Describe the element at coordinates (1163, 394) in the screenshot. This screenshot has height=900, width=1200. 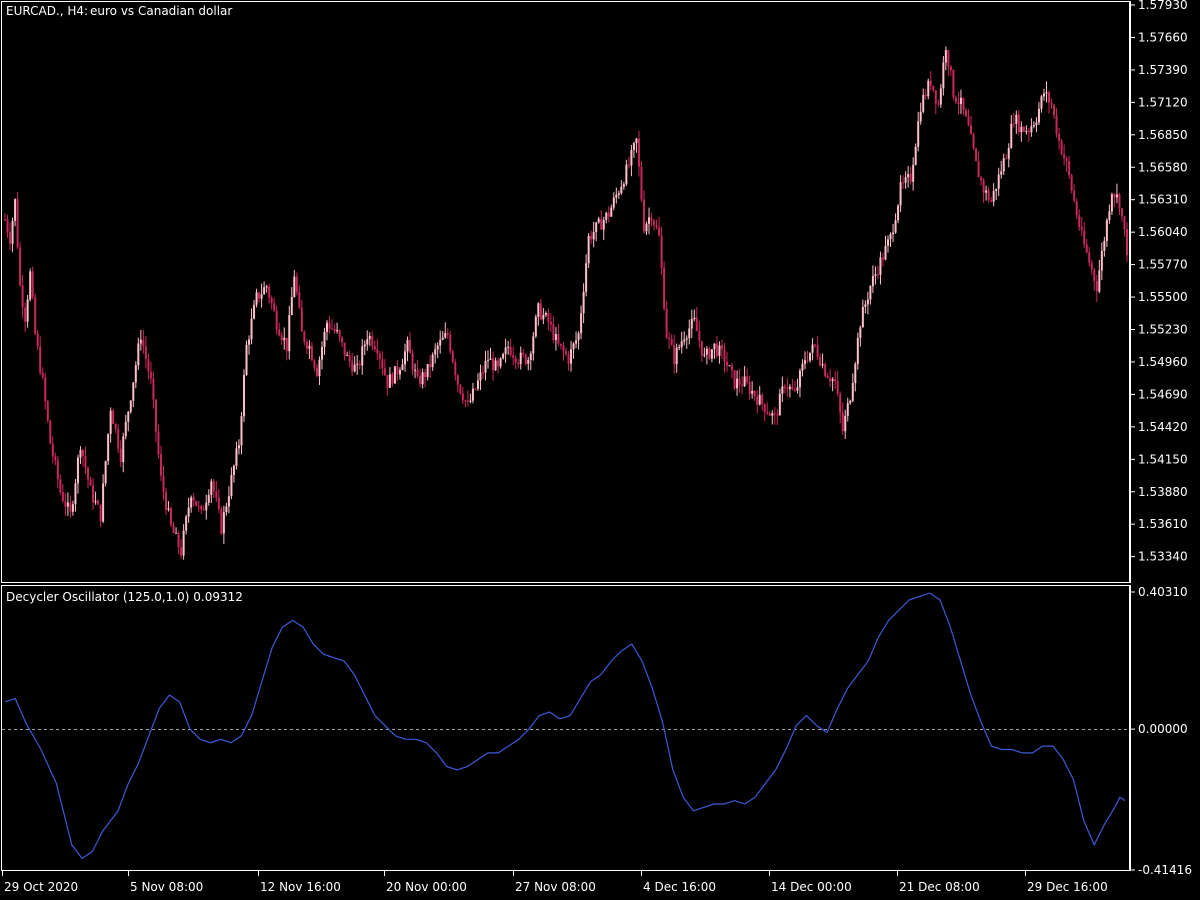
I see `price-tick-label: 1.54690` at that location.